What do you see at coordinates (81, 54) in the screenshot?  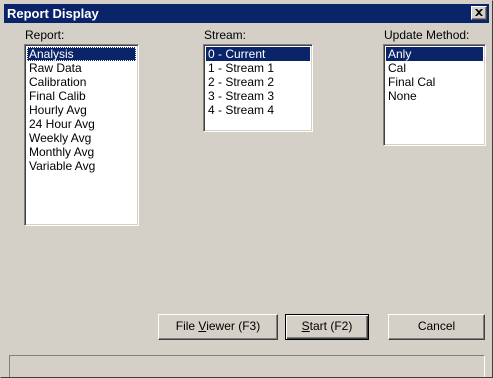 I see `report-list-item: Analysis` at bounding box center [81, 54].